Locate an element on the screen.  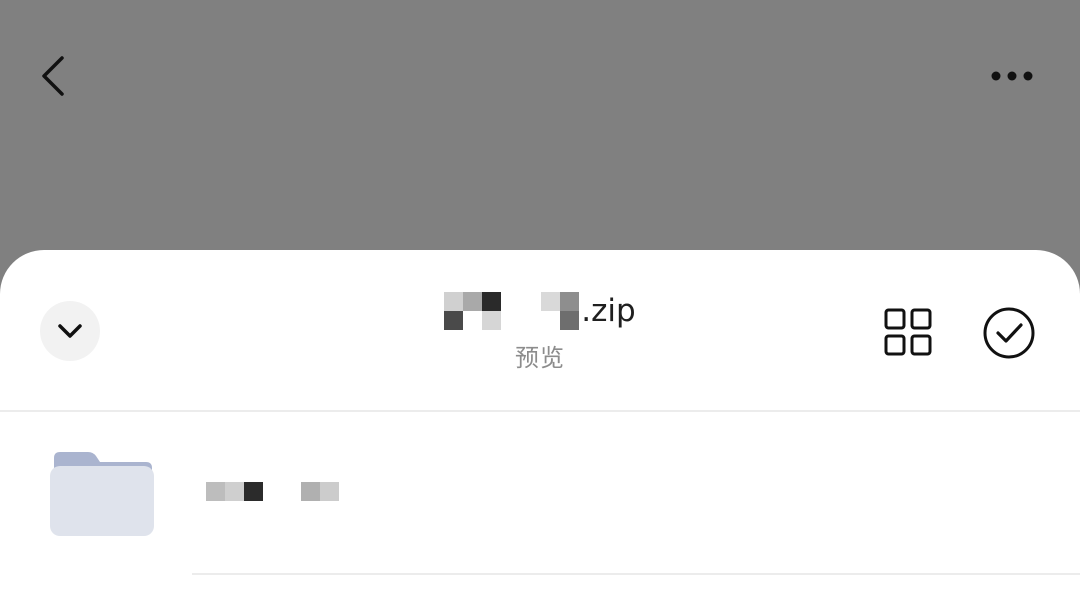
list-item-name-redacted is located at coordinates (272, 497).